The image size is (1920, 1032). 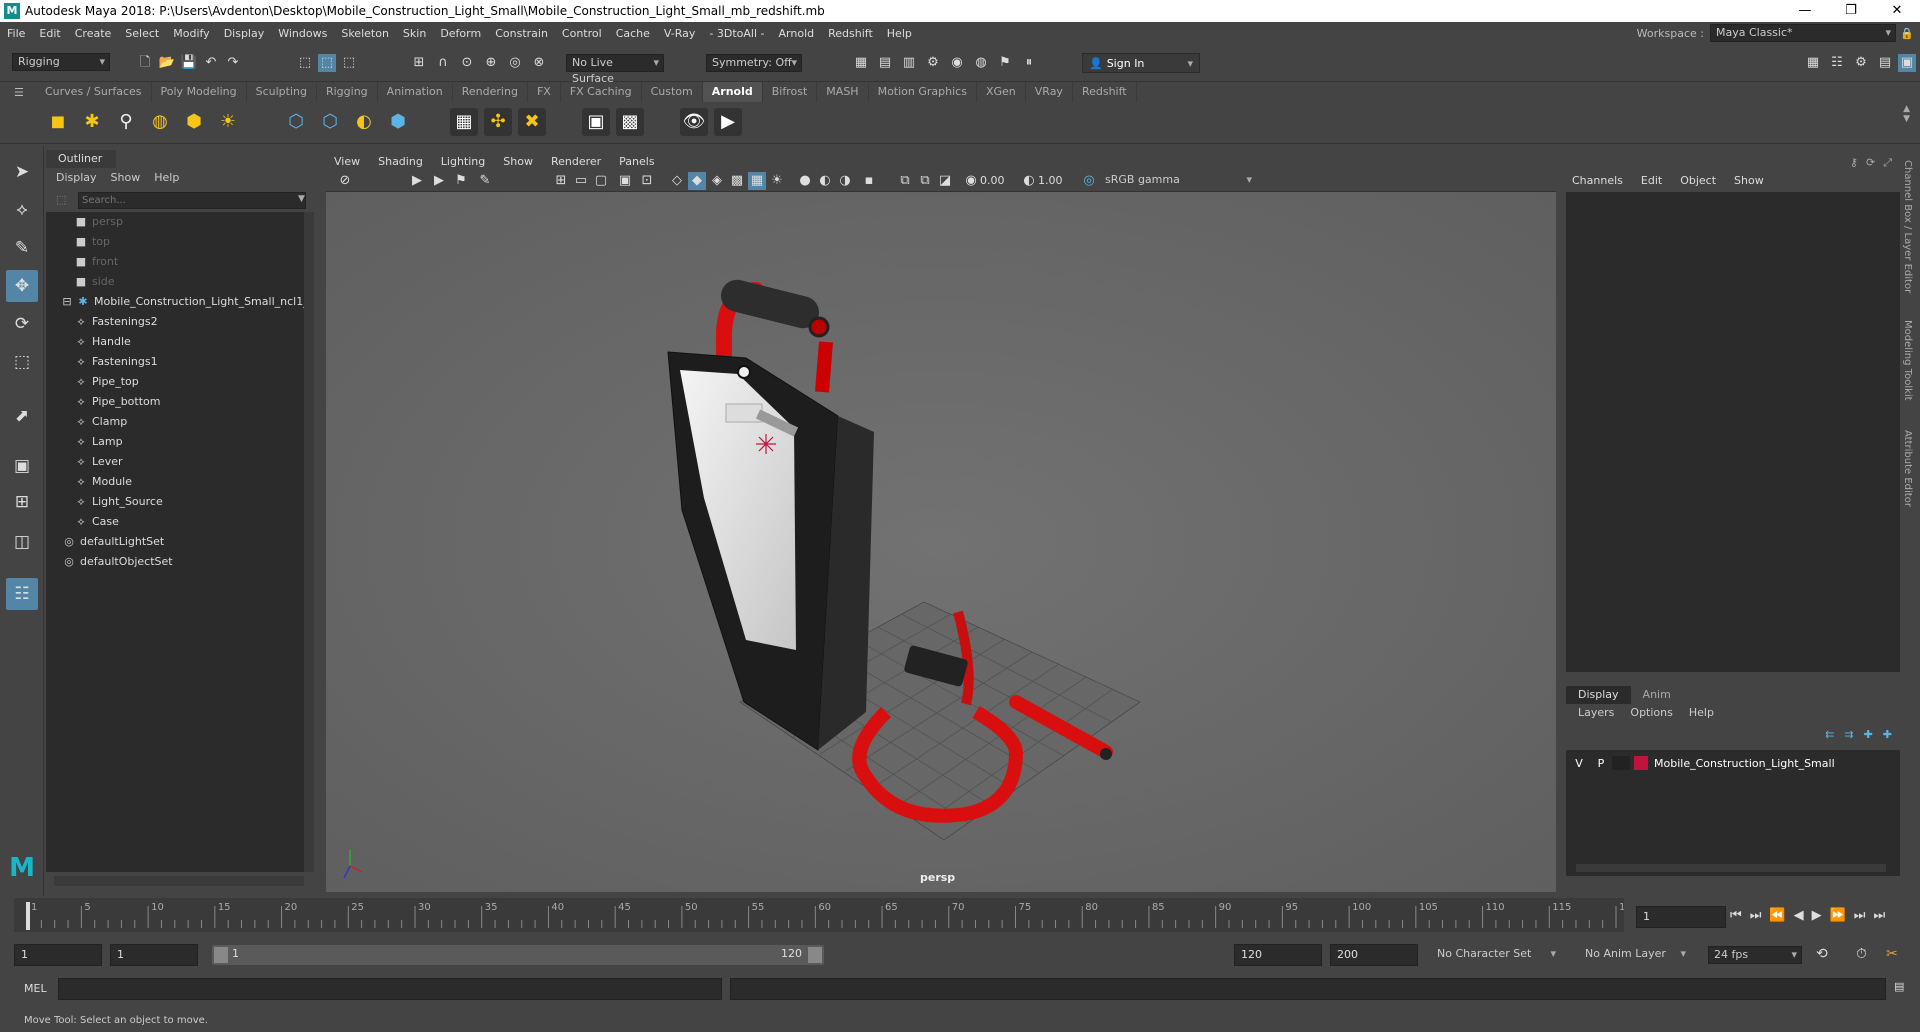 What do you see at coordinates (757, 181) in the screenshot?
I see `xray-icon: ▦` at bounding box center [757, 181].